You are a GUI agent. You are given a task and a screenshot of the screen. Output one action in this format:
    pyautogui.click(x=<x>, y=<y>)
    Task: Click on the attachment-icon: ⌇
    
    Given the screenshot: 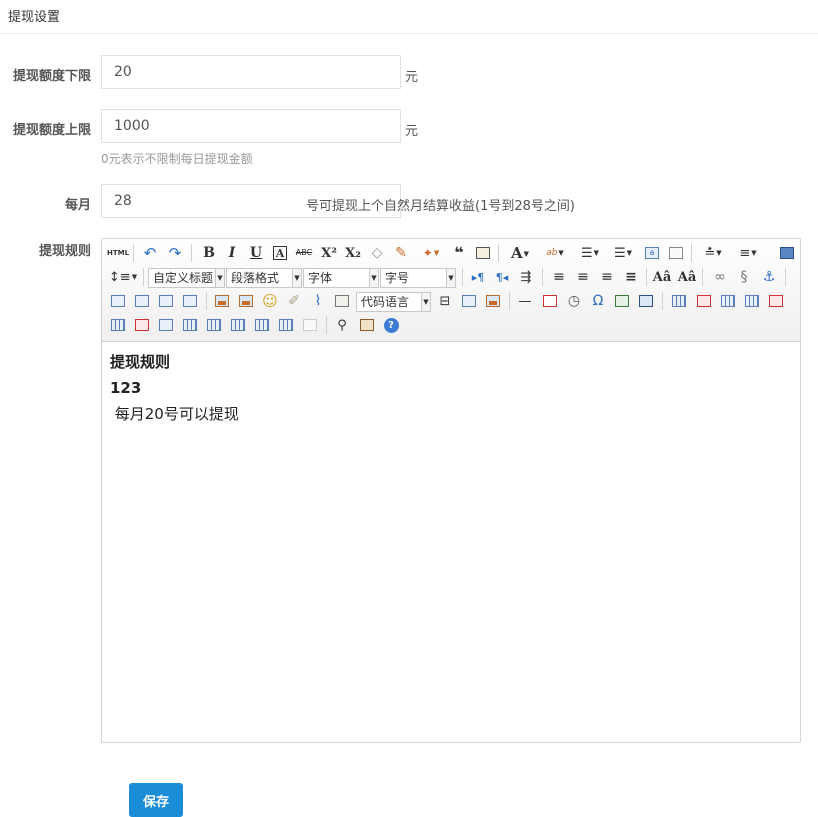 What is the action you would take?
    pyautogui.click(x=318, y=301)
    